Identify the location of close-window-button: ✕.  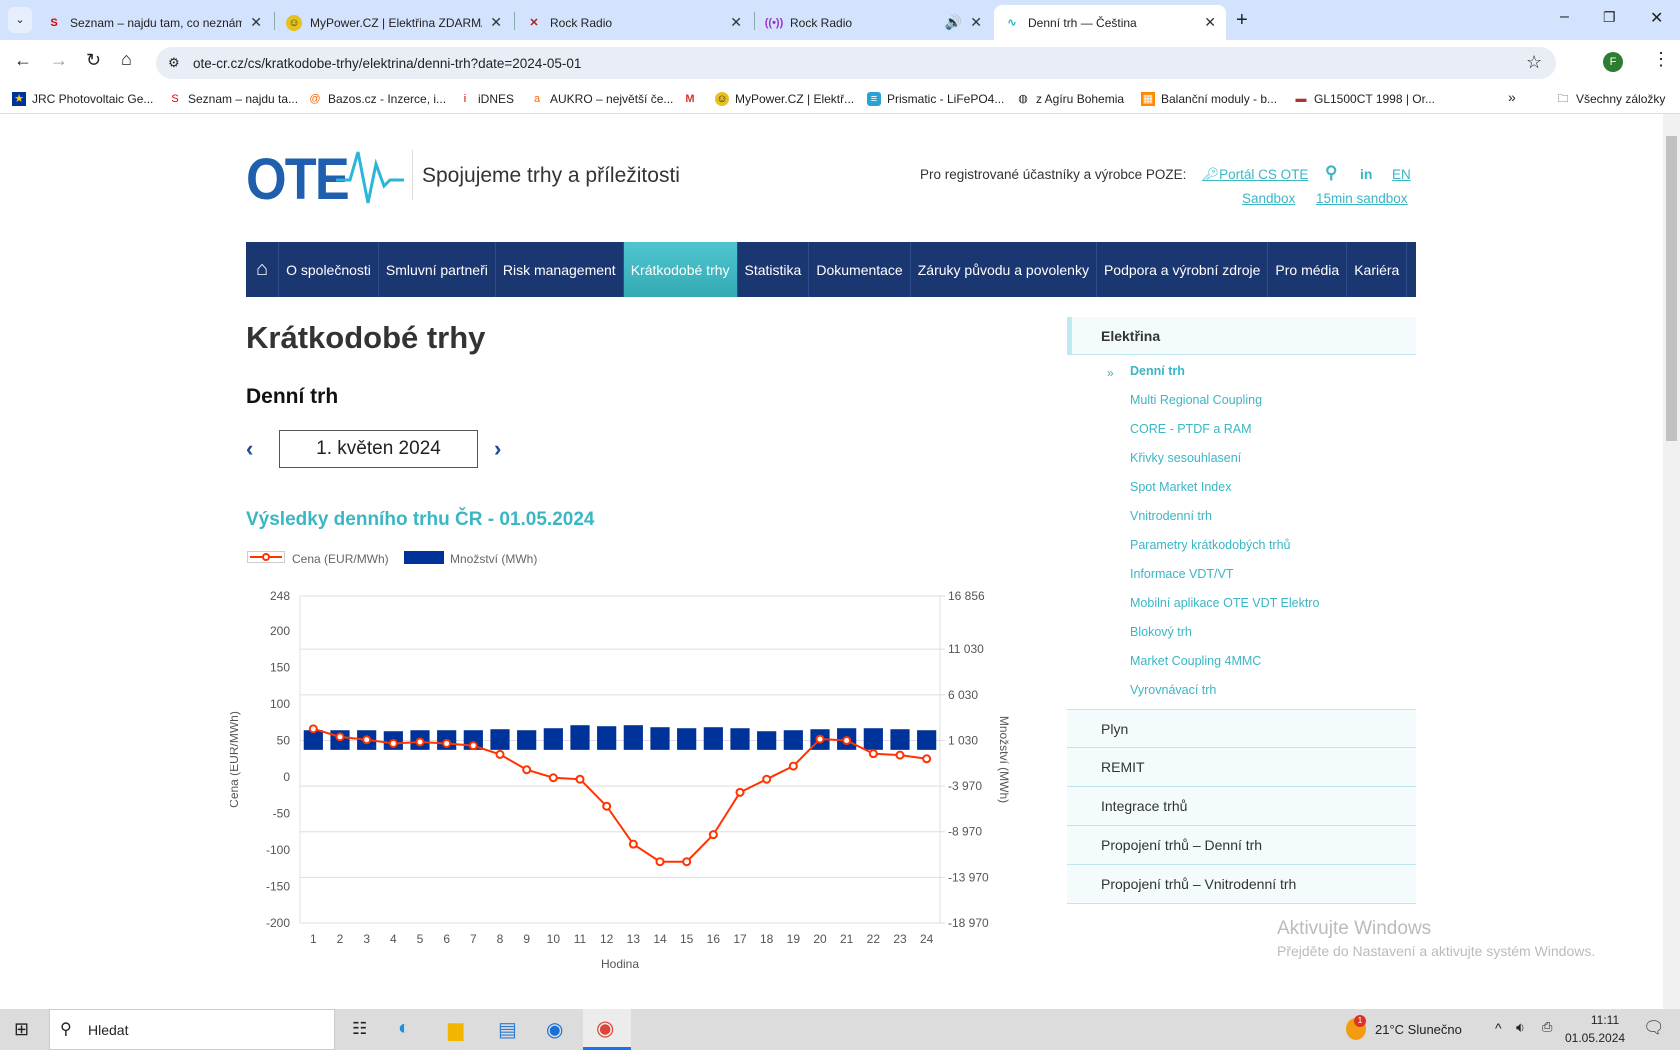
(1656, 18).